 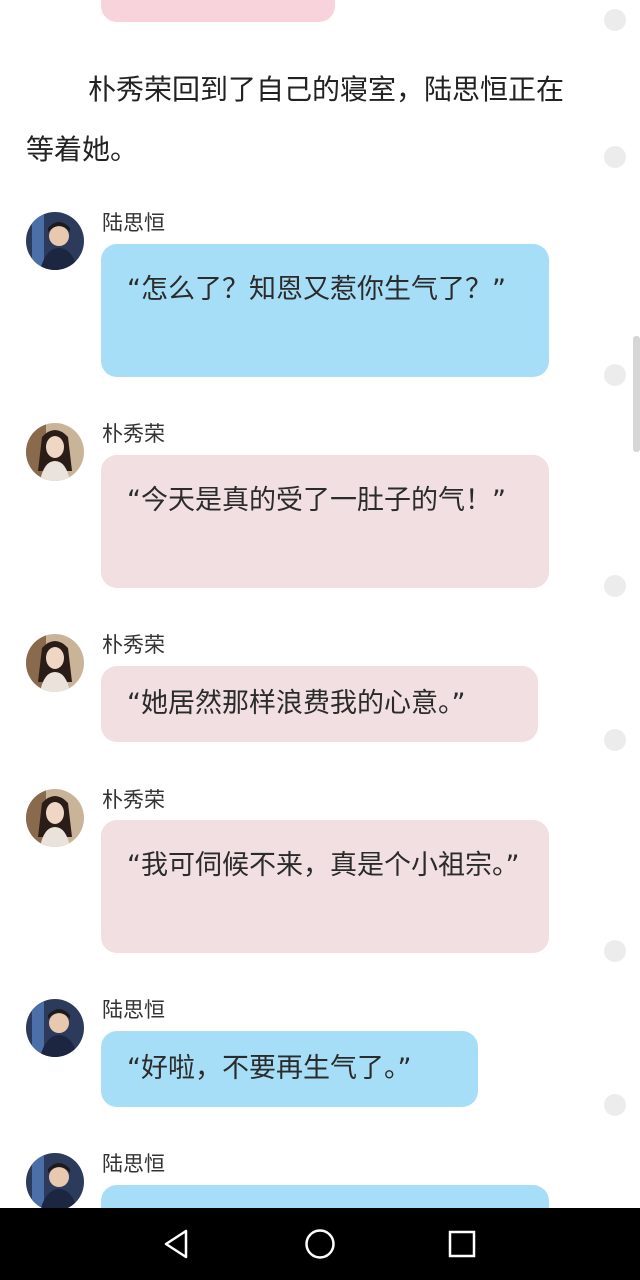 I want to click on system-navigation-bar, so click(x=320, y=1244).